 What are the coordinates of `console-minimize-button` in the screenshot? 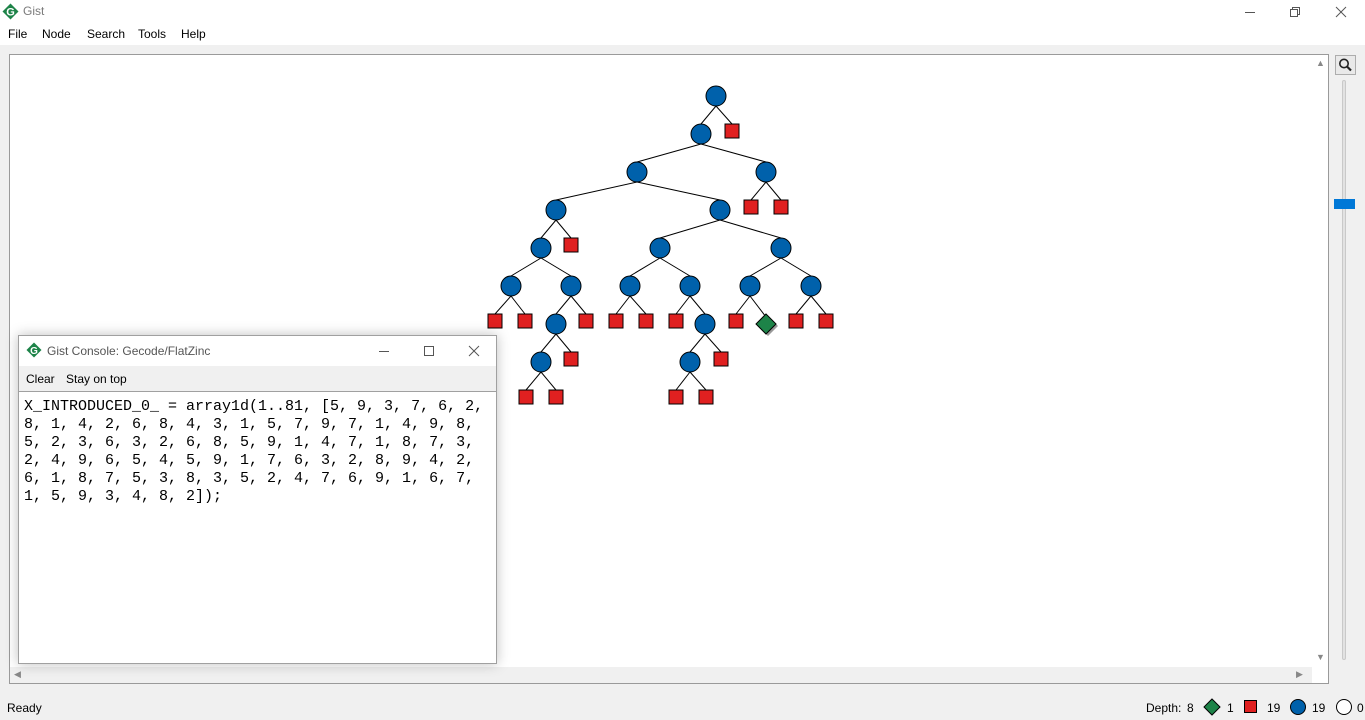 It's located at (383, 351).